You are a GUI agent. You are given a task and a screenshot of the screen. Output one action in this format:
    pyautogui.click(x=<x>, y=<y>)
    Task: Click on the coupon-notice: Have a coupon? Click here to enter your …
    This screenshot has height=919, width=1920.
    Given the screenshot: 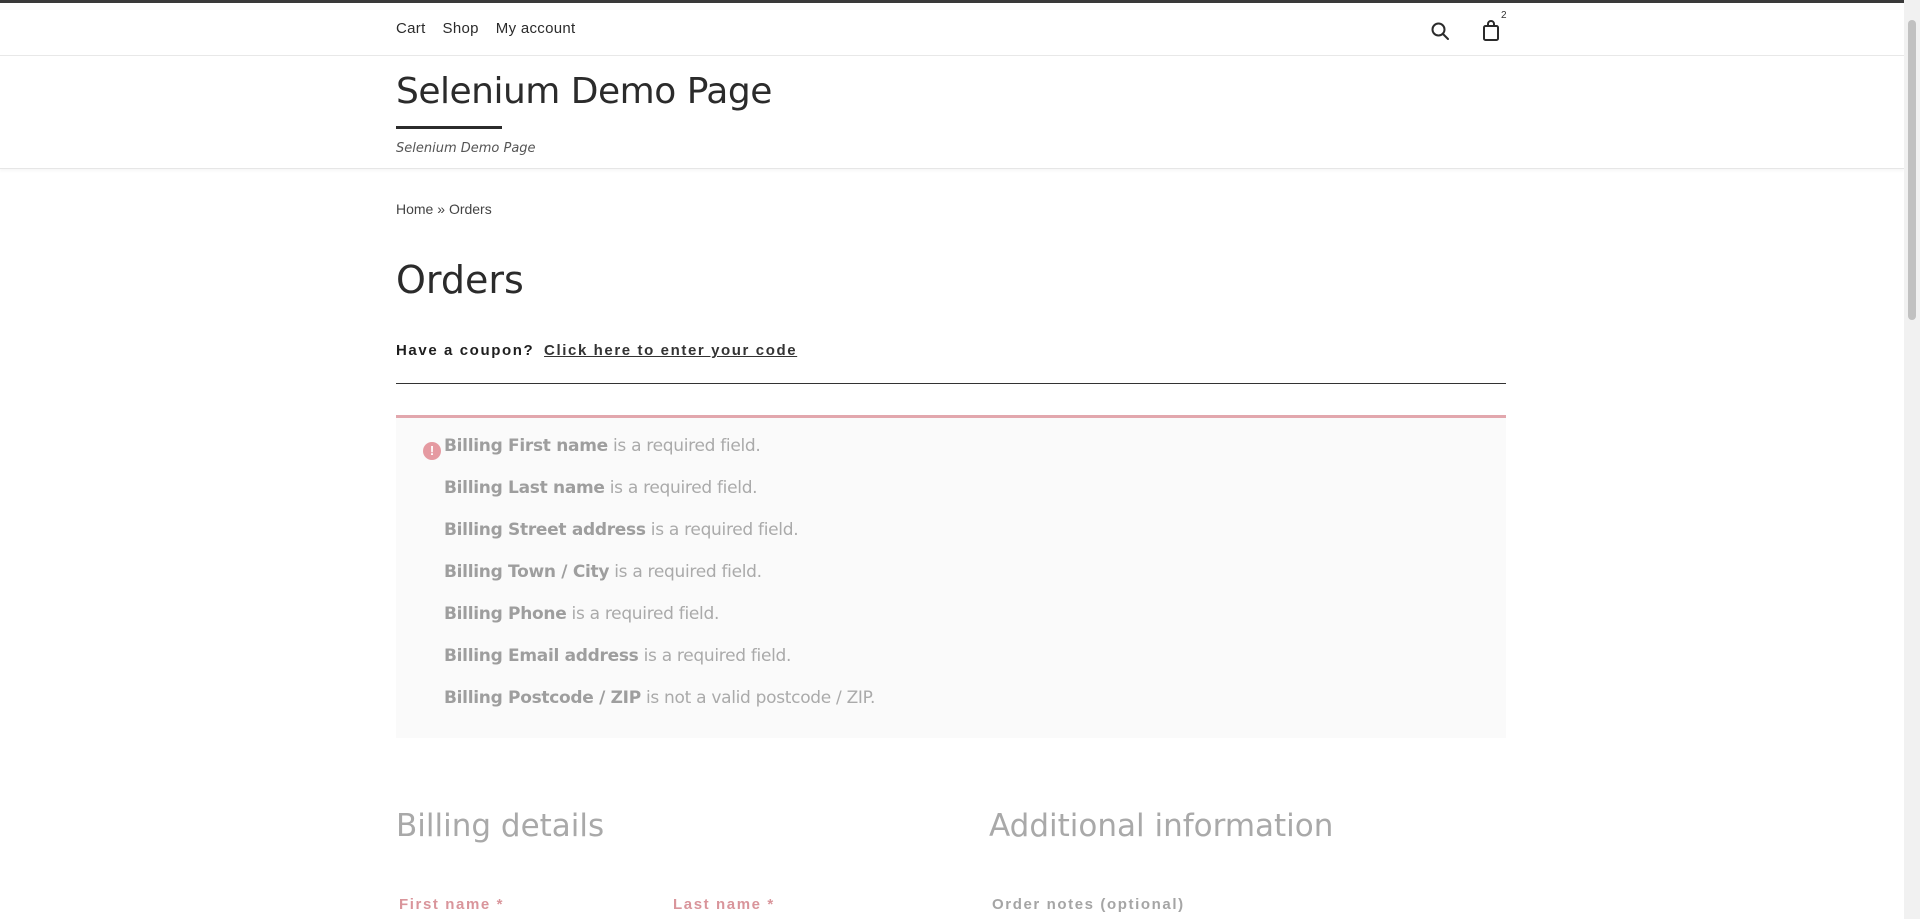 What is the action you would take?
    pyautogui.click(x=596, y=350)
    